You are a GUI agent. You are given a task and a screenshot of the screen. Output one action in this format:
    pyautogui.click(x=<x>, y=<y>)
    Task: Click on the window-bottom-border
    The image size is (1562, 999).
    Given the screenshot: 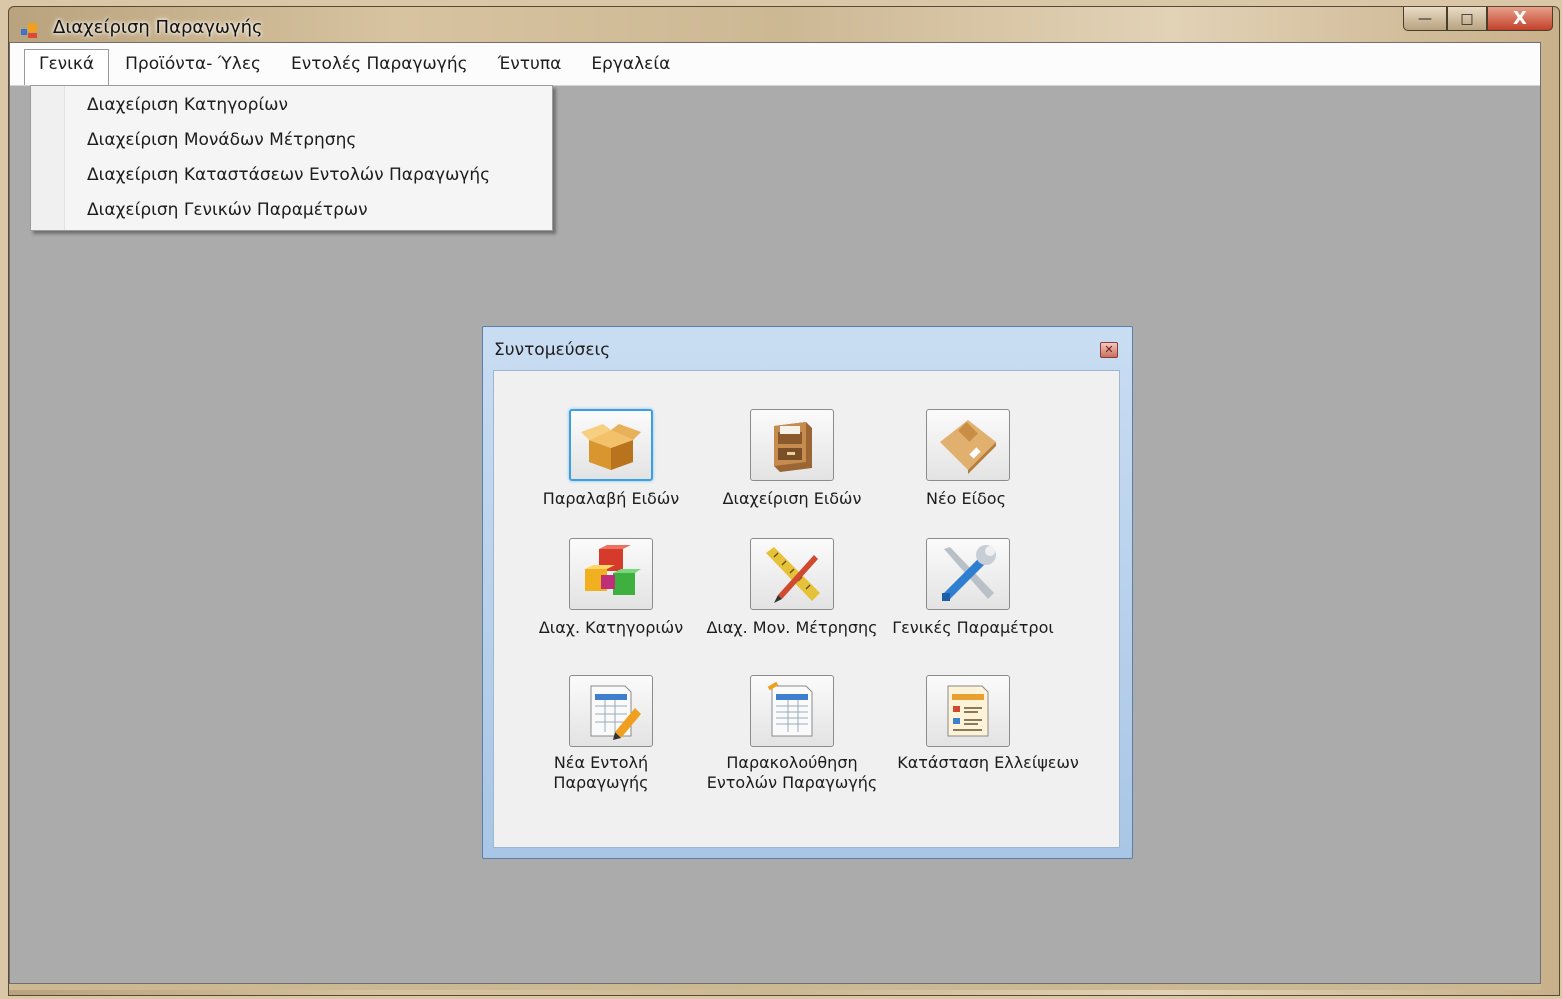 What is the action you would take?
    pyautogui.click(x=775, y=987)
    